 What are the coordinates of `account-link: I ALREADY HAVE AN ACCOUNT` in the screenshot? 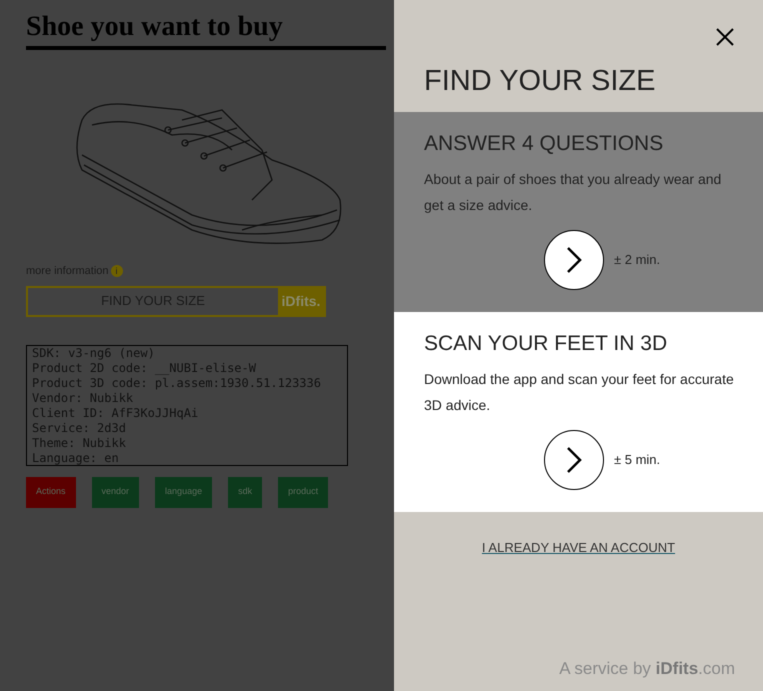 It's located at (579, 548).